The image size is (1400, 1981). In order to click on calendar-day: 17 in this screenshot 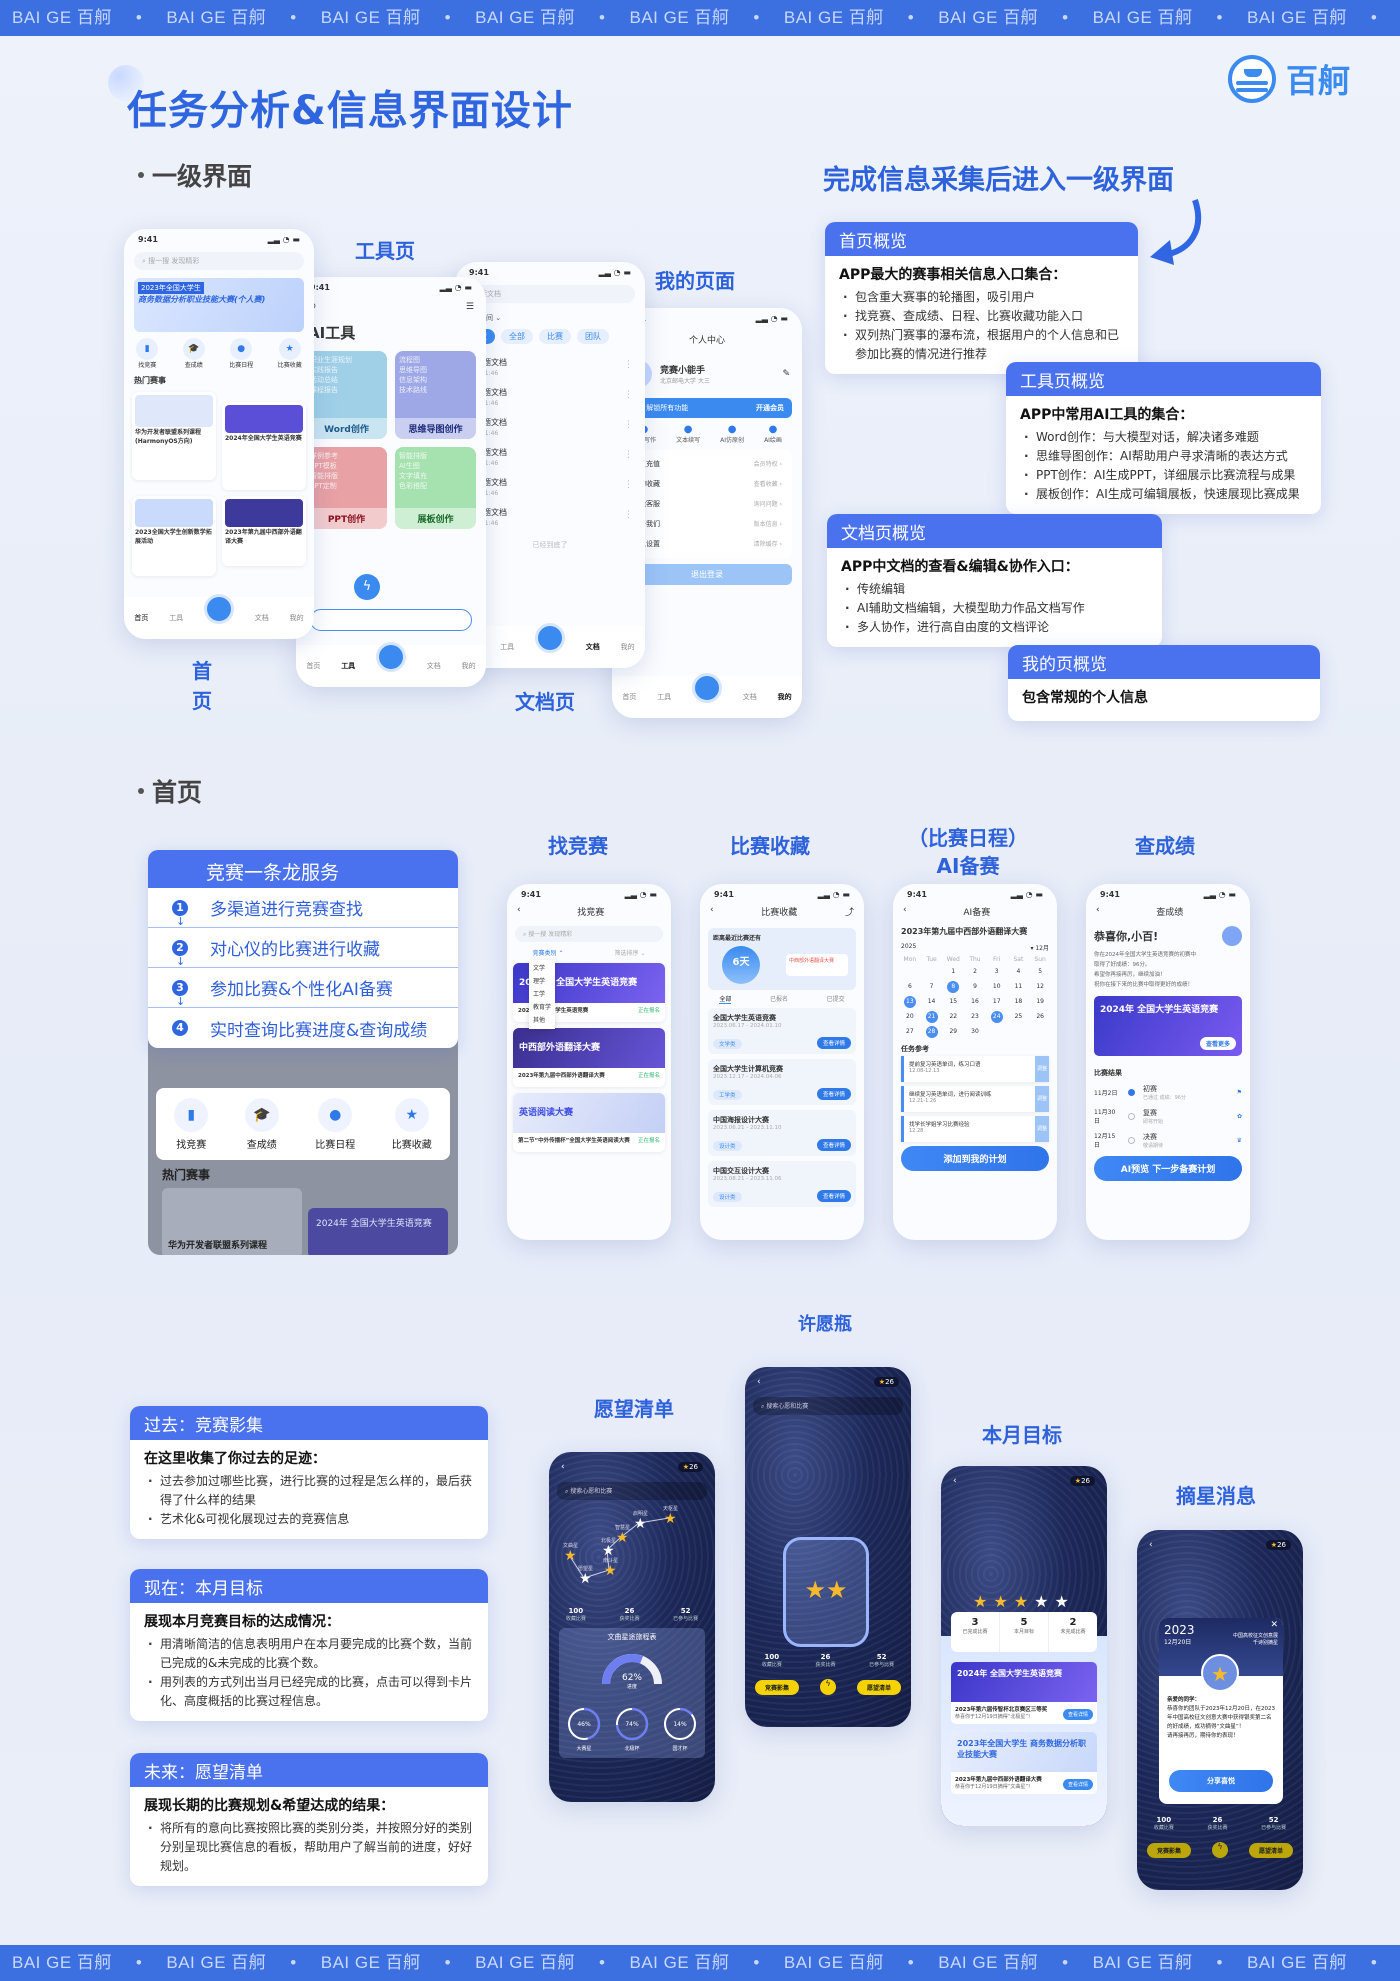, I will do `click(997, 1002)`.